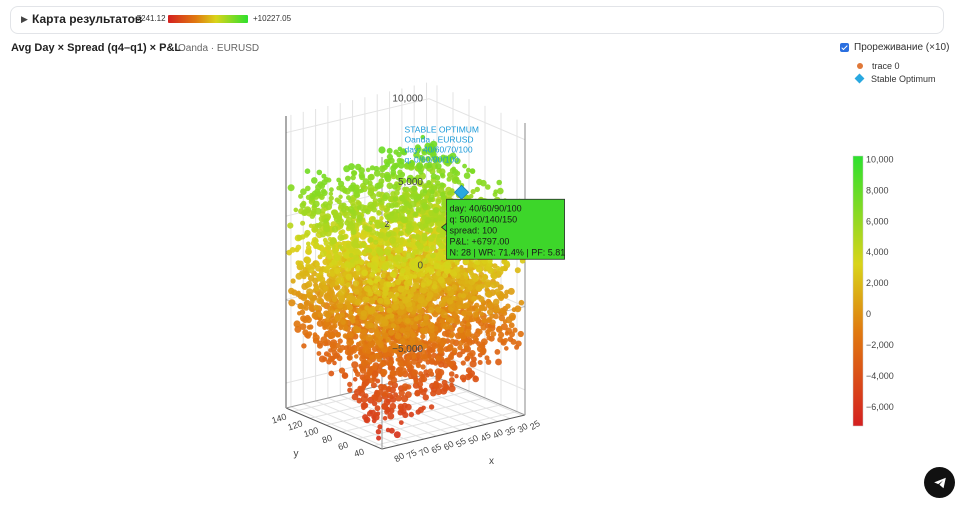 Image resolution: width=960 pixels, height=513 pixels. What do you see at coordinates (508, 252) in the screenshot?
I see `tooltip-line: N: 28 | WR: 71.4% | PF: 5.81` at bounding box center [508, 252].